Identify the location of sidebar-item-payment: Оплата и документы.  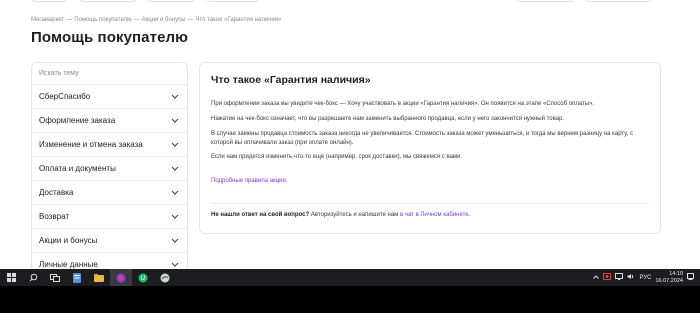
(109, 169).